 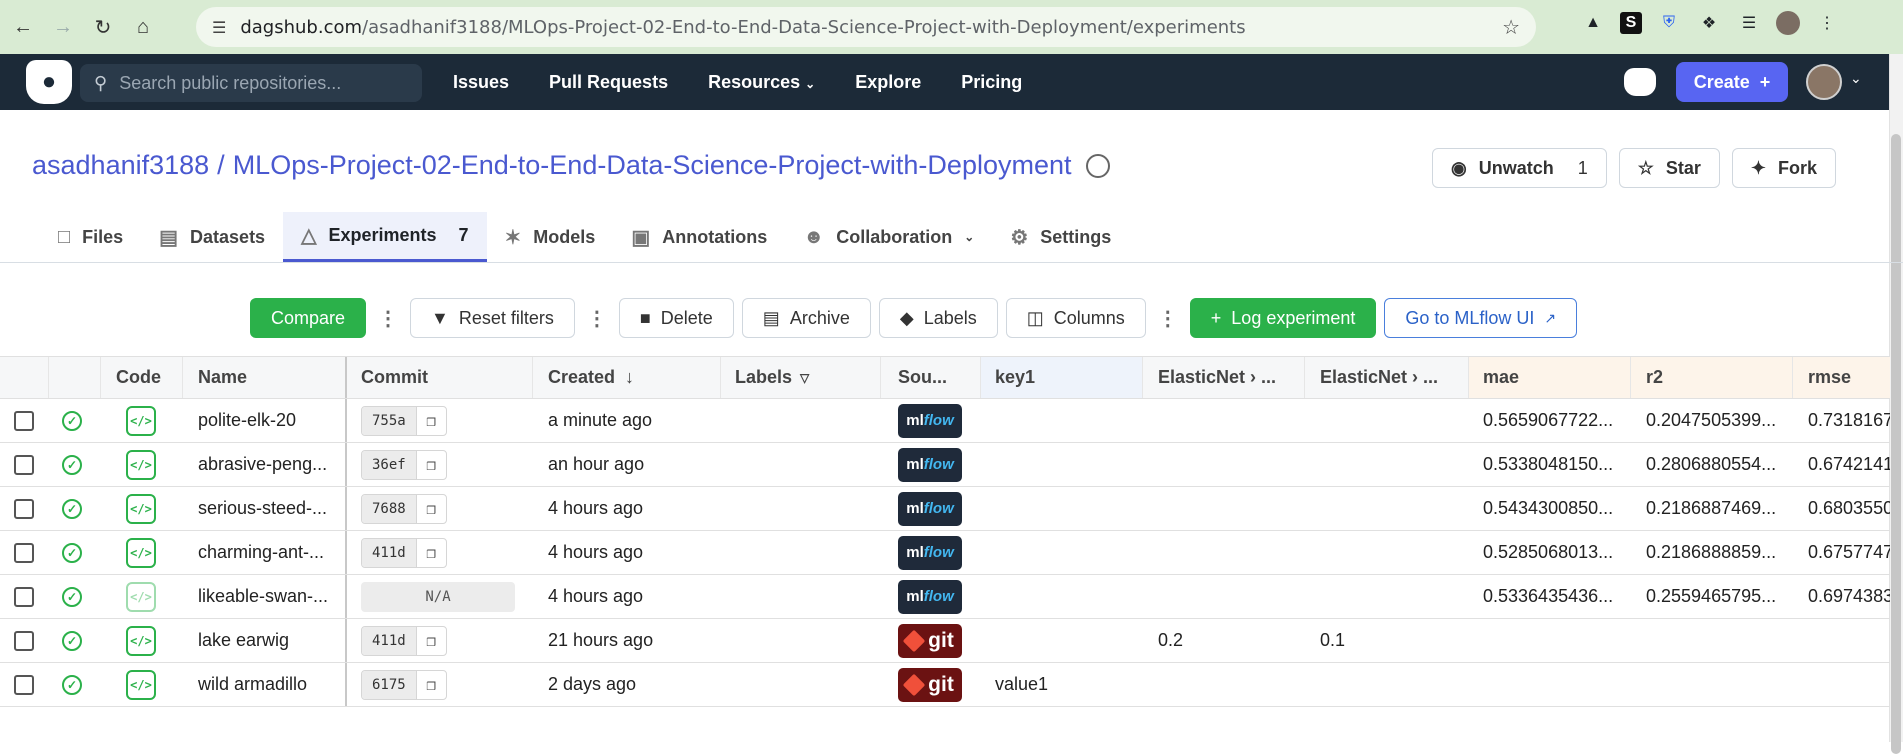 I want to click on experiment-name: polite-elk-20, so click(x=268, y=420).